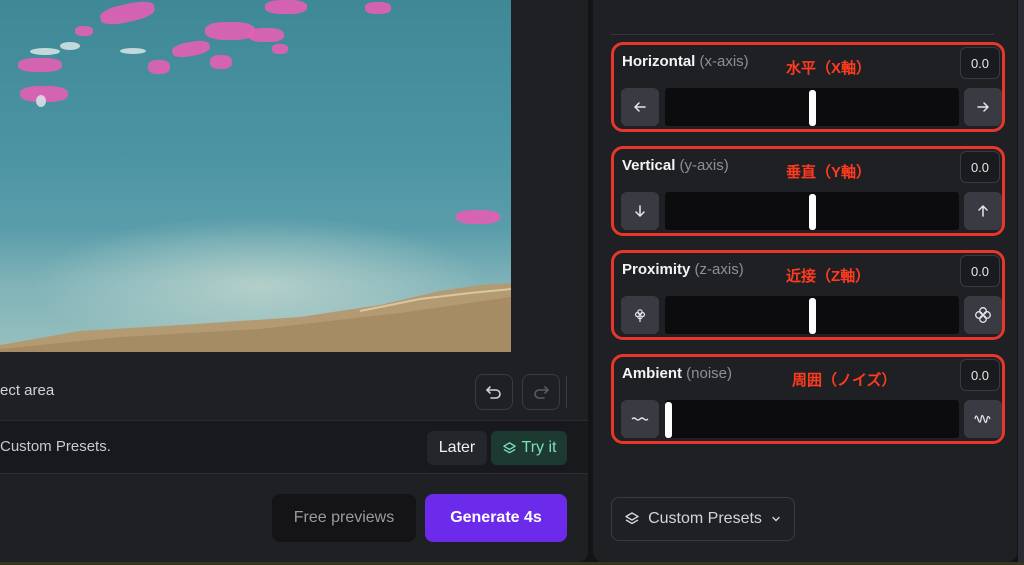 The height and width of the screenshot is (565, 1024). I want to click on canvas-toolbar: ect area, so click(294, 392).